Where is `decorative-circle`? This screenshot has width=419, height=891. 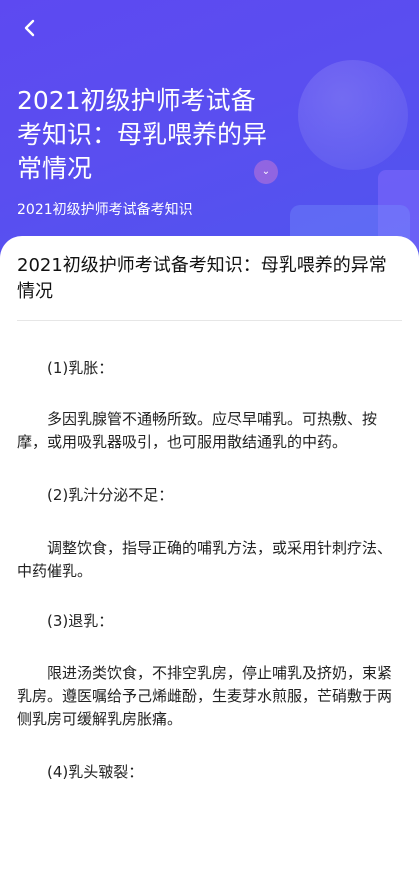 decorative-circle is located at coordinates (353, 115).